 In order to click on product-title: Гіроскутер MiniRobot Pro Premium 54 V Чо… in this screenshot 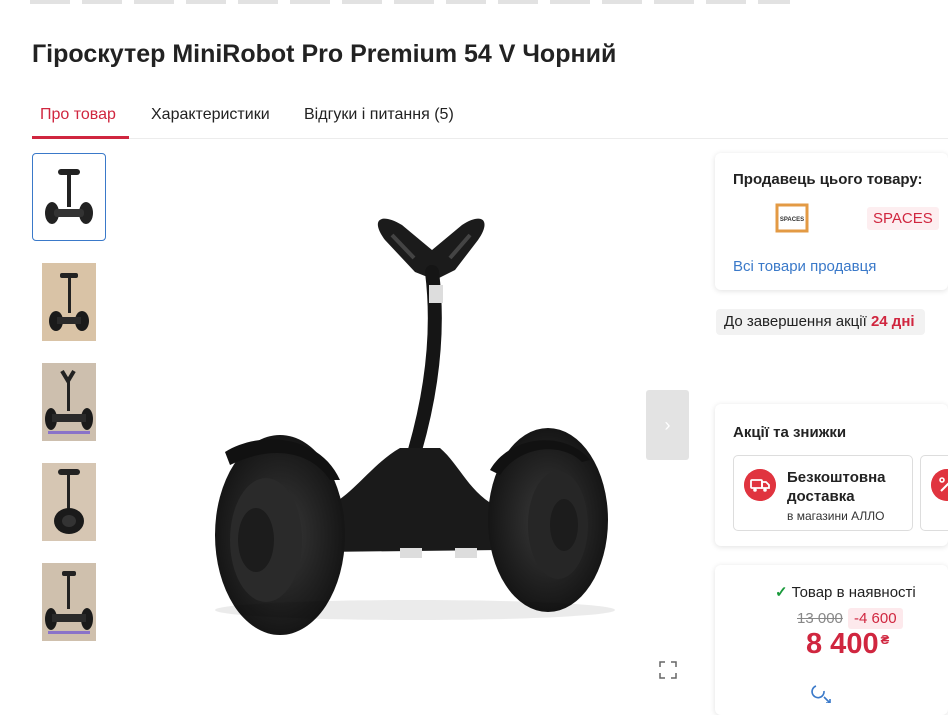, I will do `click(324, 54)`.